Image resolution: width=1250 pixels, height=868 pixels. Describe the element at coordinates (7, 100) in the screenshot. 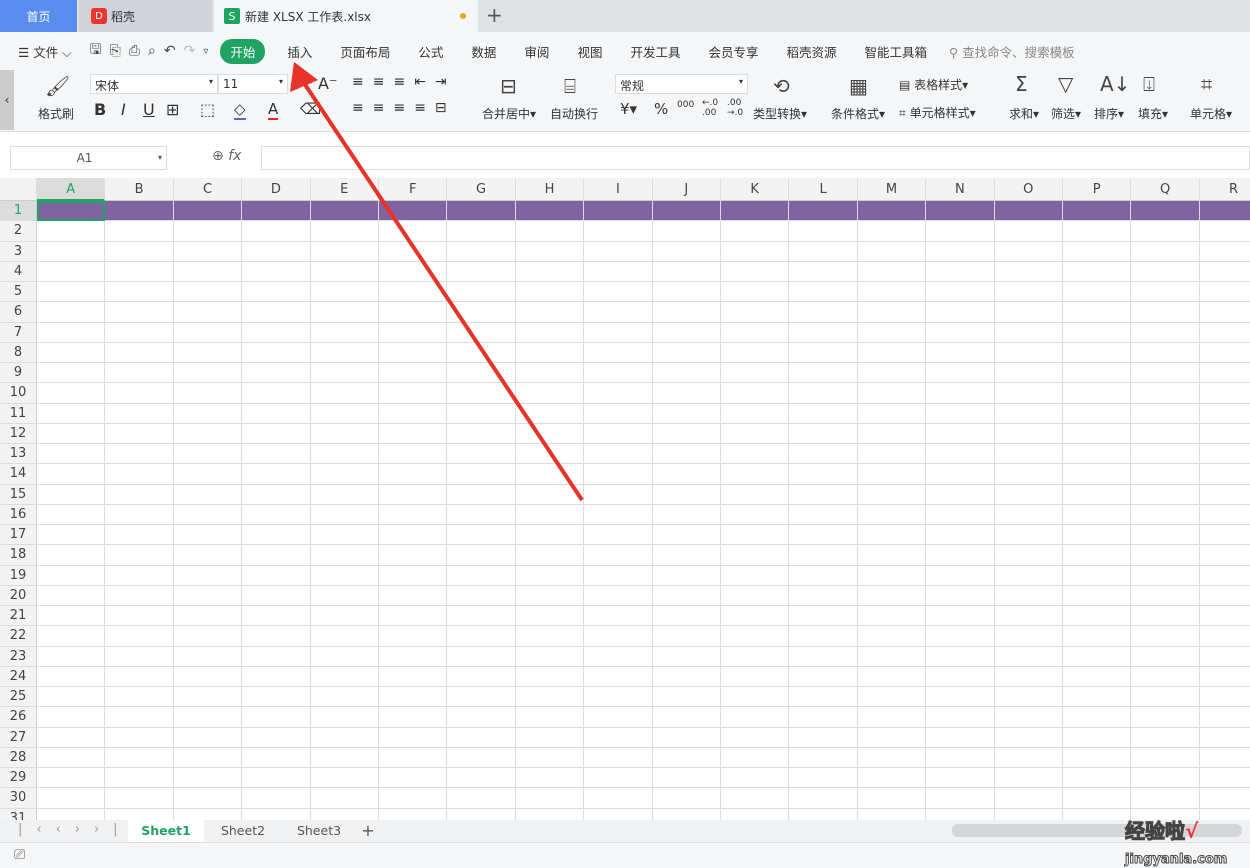

I see `ribbon-scroll-left: ‹` at that location.